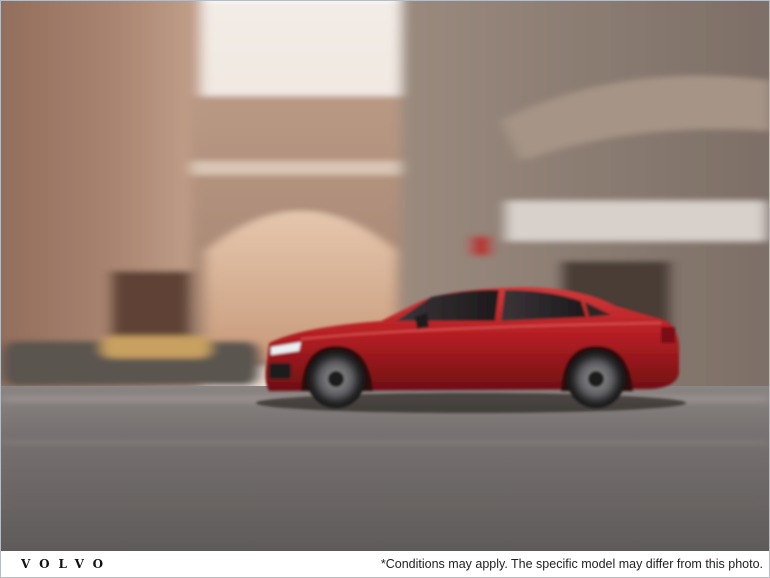  Describe the element at coordinates (67, 564) in the screenshot. I see `brand-logo: VOLVO` at that location.